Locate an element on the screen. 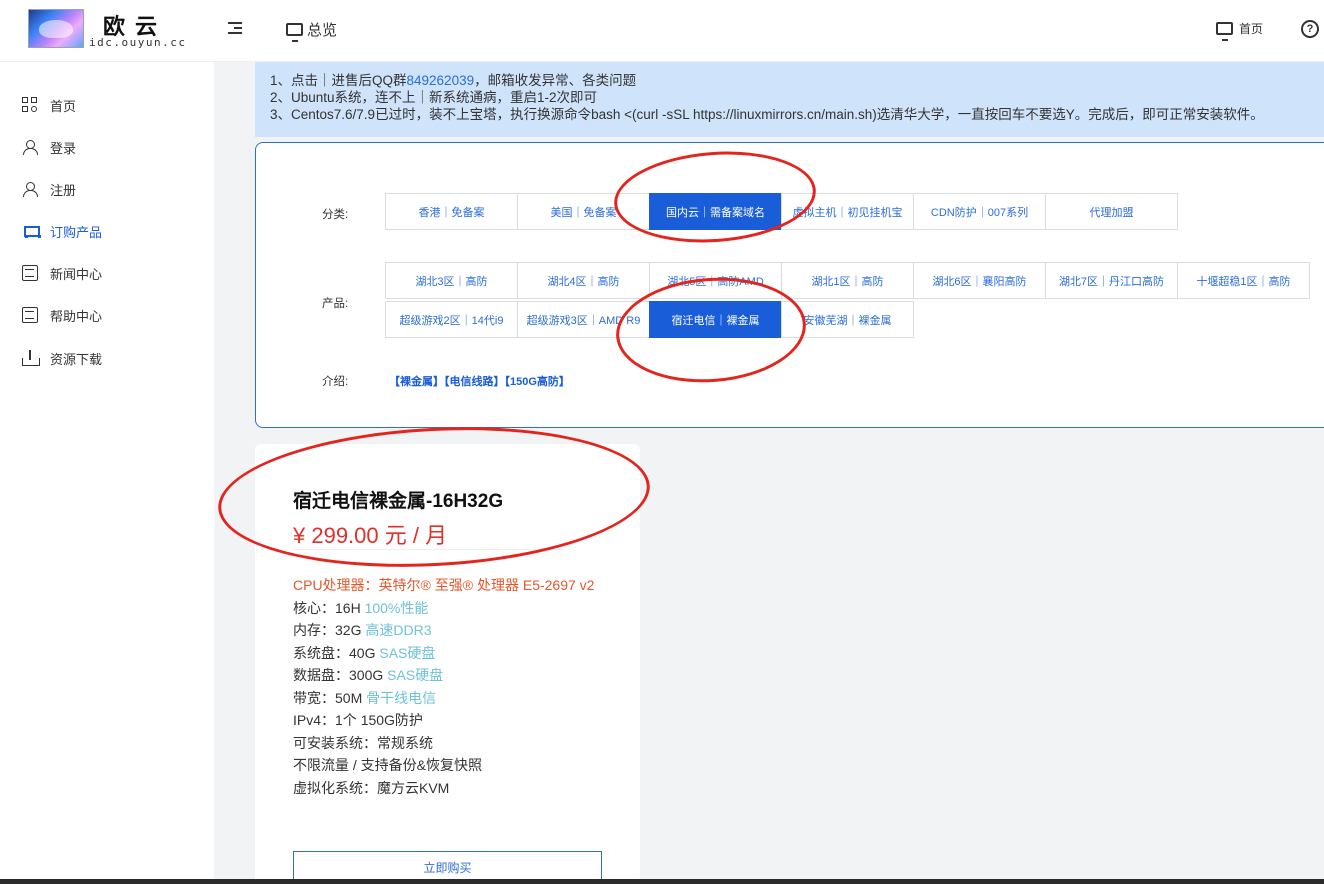 This screenshot has height=884, width=1324. sidebar-item-label: 资源下载 is located at coordinates (76, 359).